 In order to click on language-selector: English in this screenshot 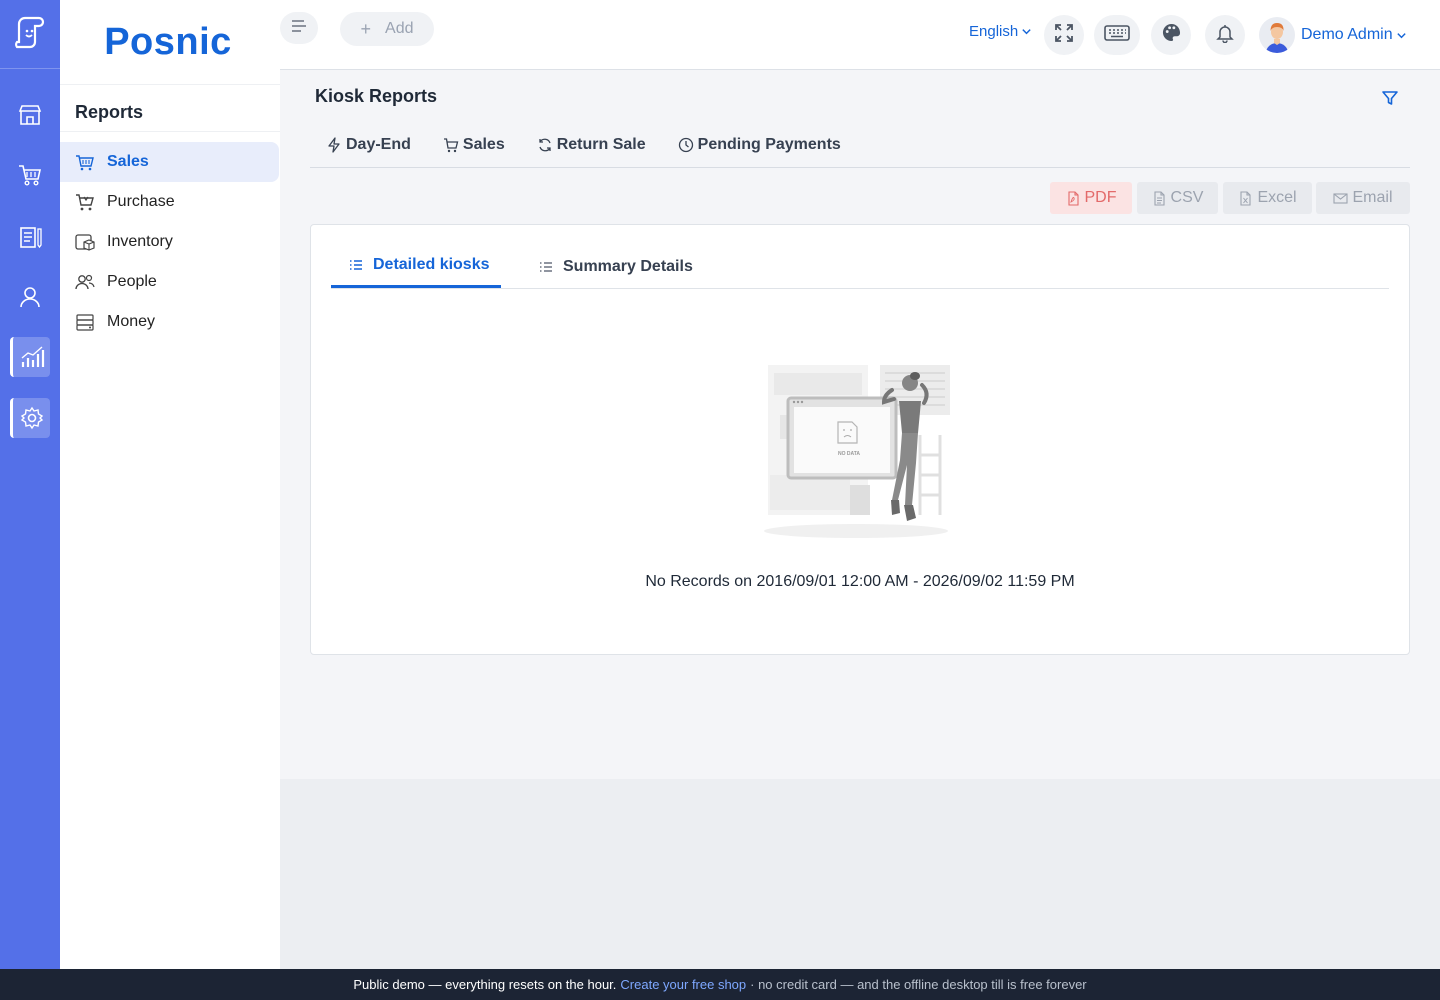, I will do `click(1000, 31)`.